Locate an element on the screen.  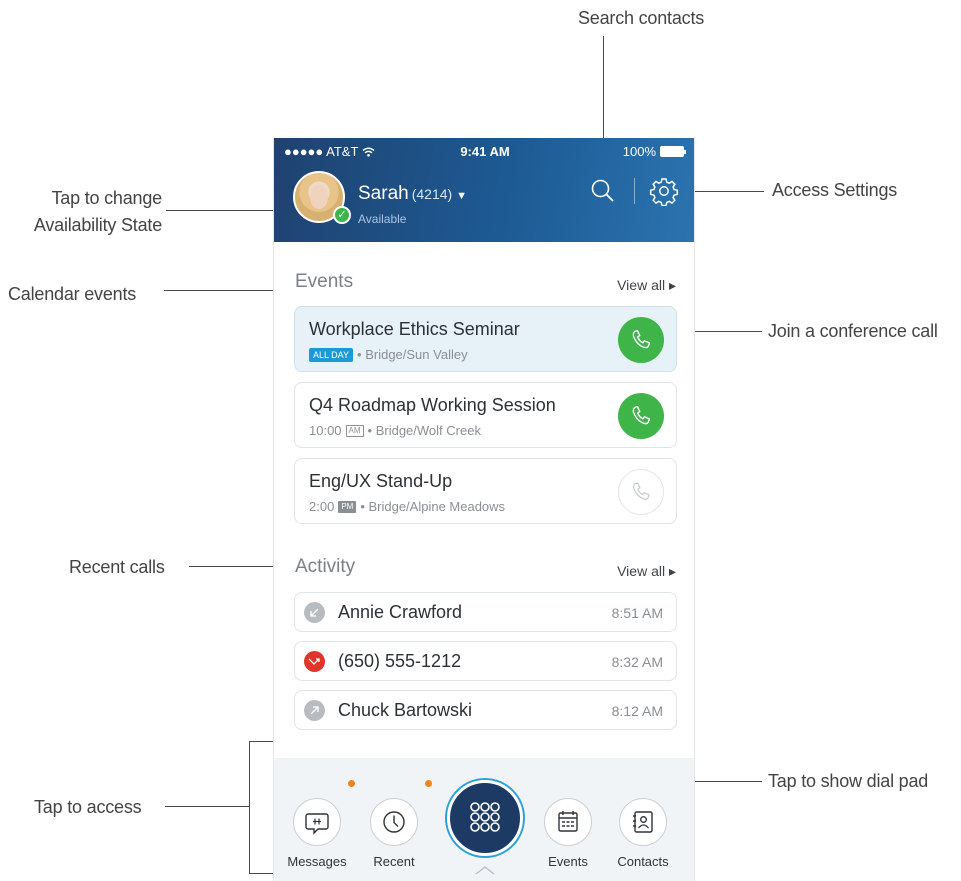
annotation-availability-line2: Availability State is located at coordinates (97, 225).